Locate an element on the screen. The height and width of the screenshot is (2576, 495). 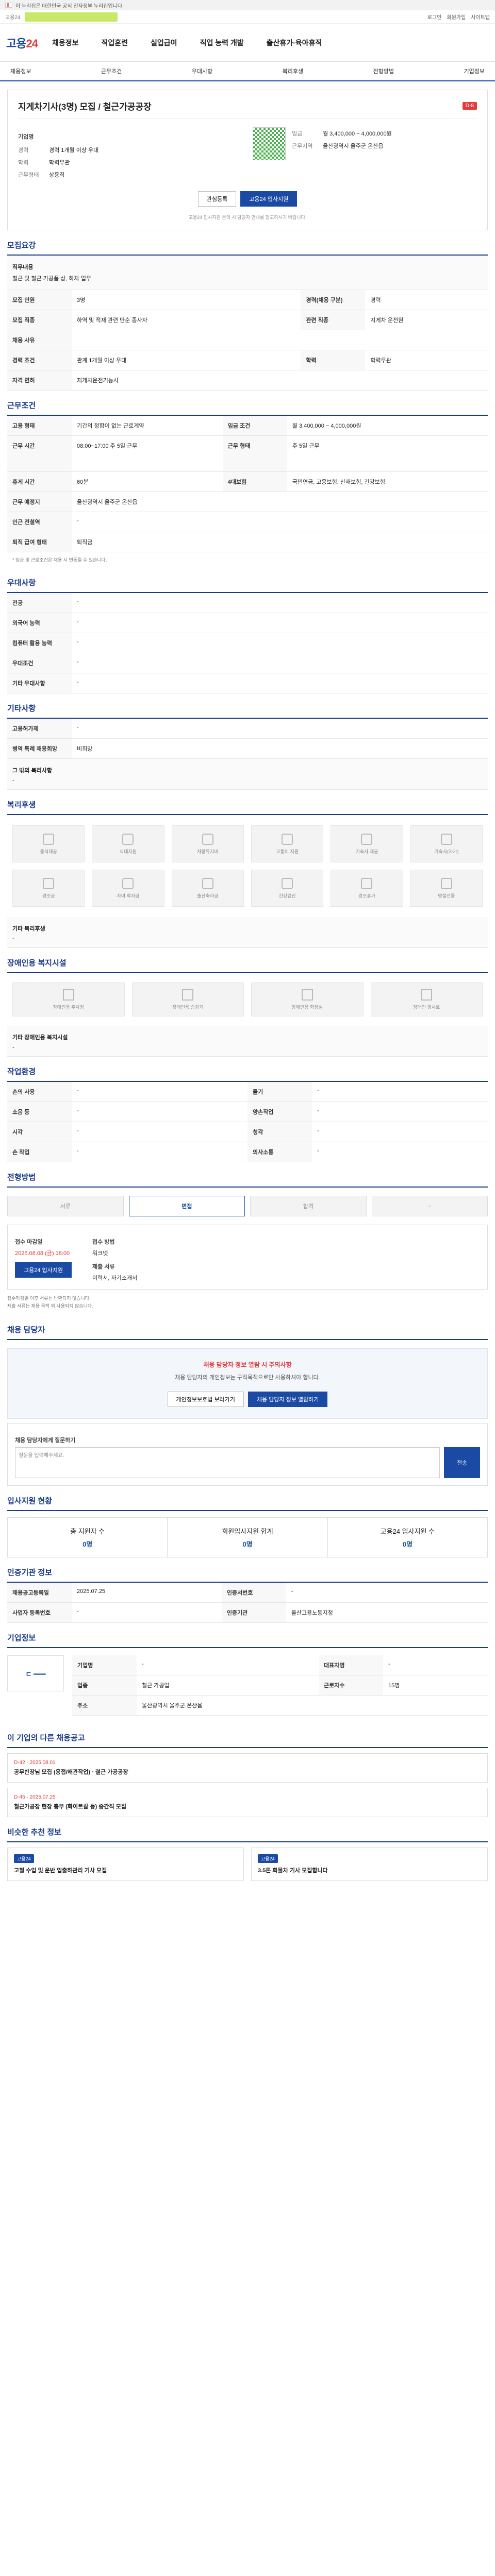
other-input-label: 그 밖의 복리사항 is located at coordinates (32, 771).